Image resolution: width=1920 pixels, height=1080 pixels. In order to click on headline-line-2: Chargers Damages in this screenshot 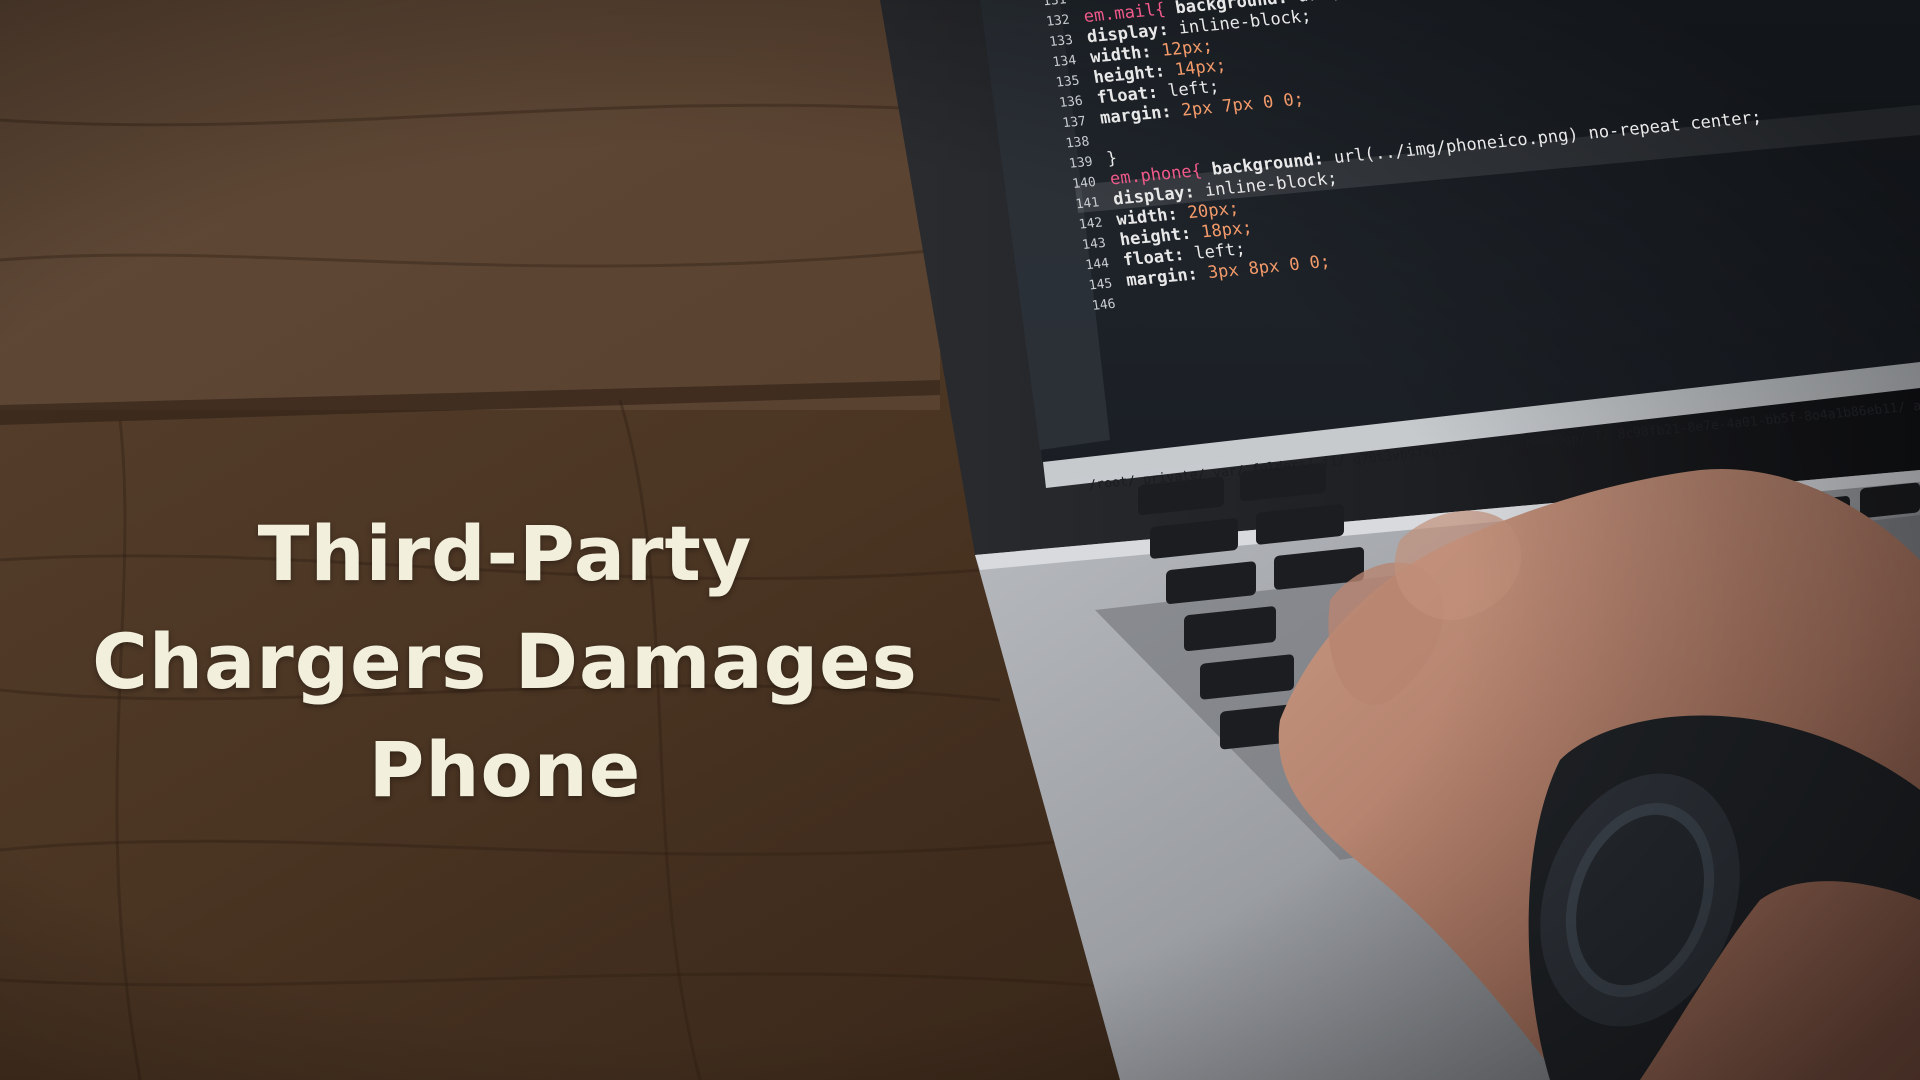, I will do `click(505, 661)`.